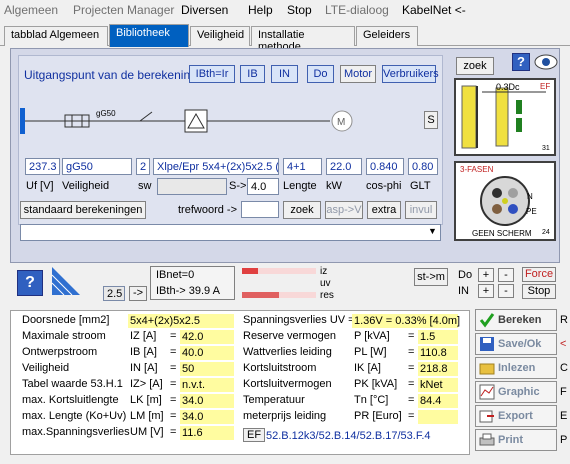 The height and width of the screenshot is (464, 570). What do you see at coordinates (506, 291) in the screenshot?
I see `in-minus-button: -` at bounding box center [506, 291].